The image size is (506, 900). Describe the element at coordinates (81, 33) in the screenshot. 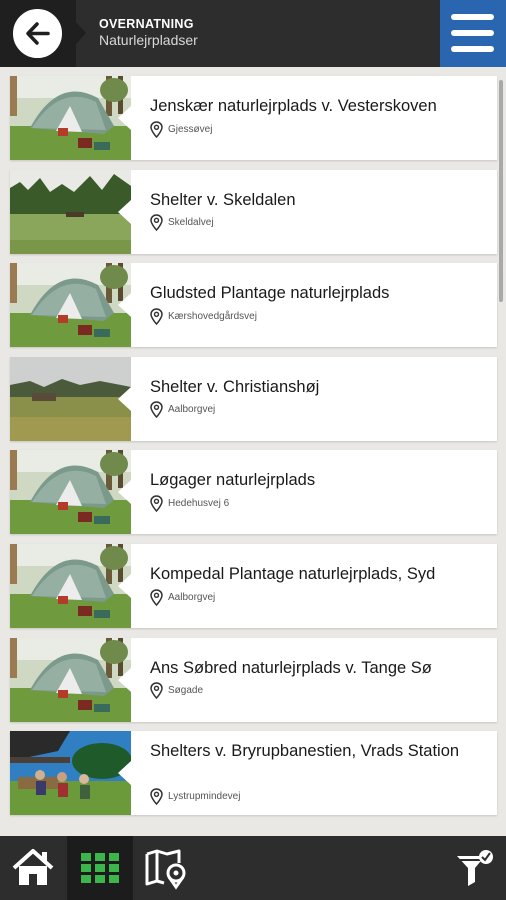

I see `back-notch` at that location.